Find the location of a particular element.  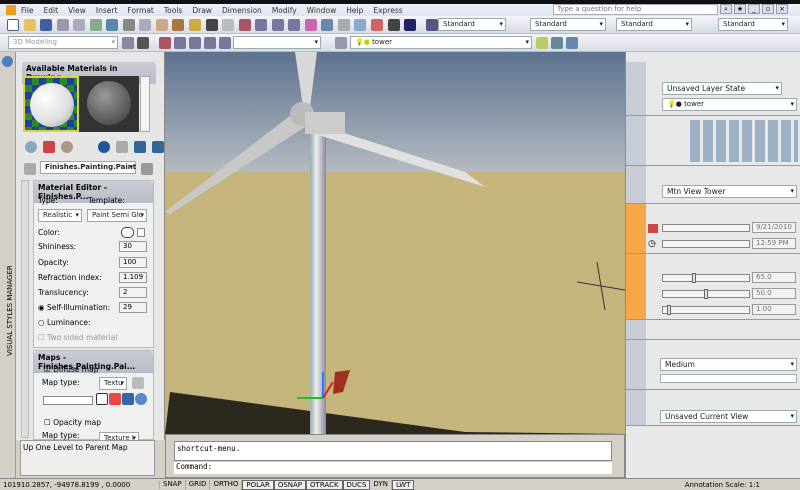

toggle-snap: SNAP is located at coordinates (173, 484).